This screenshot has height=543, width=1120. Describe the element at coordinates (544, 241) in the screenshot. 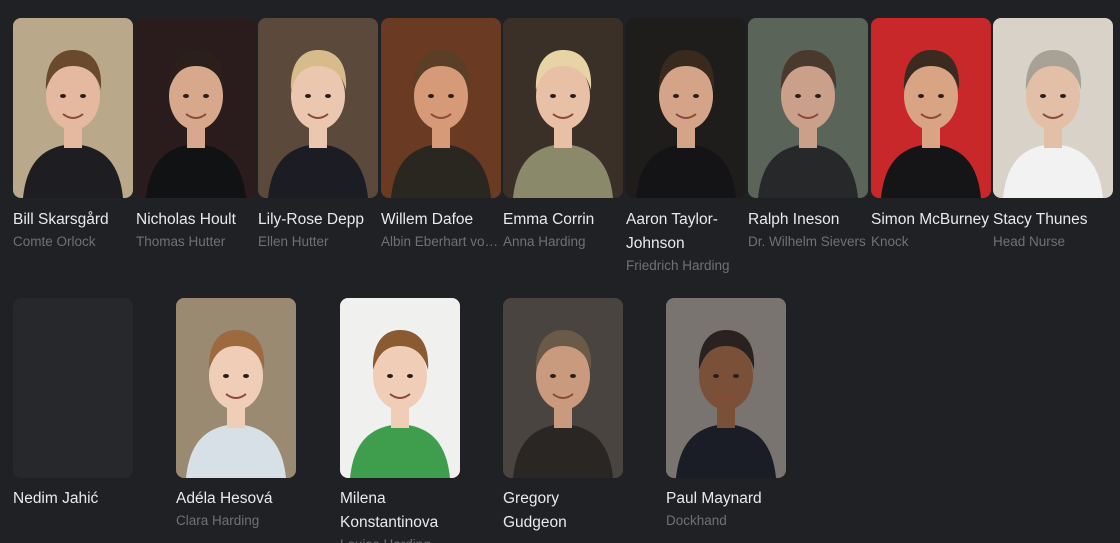

I see `cast-role: Anna Harding` at that location.